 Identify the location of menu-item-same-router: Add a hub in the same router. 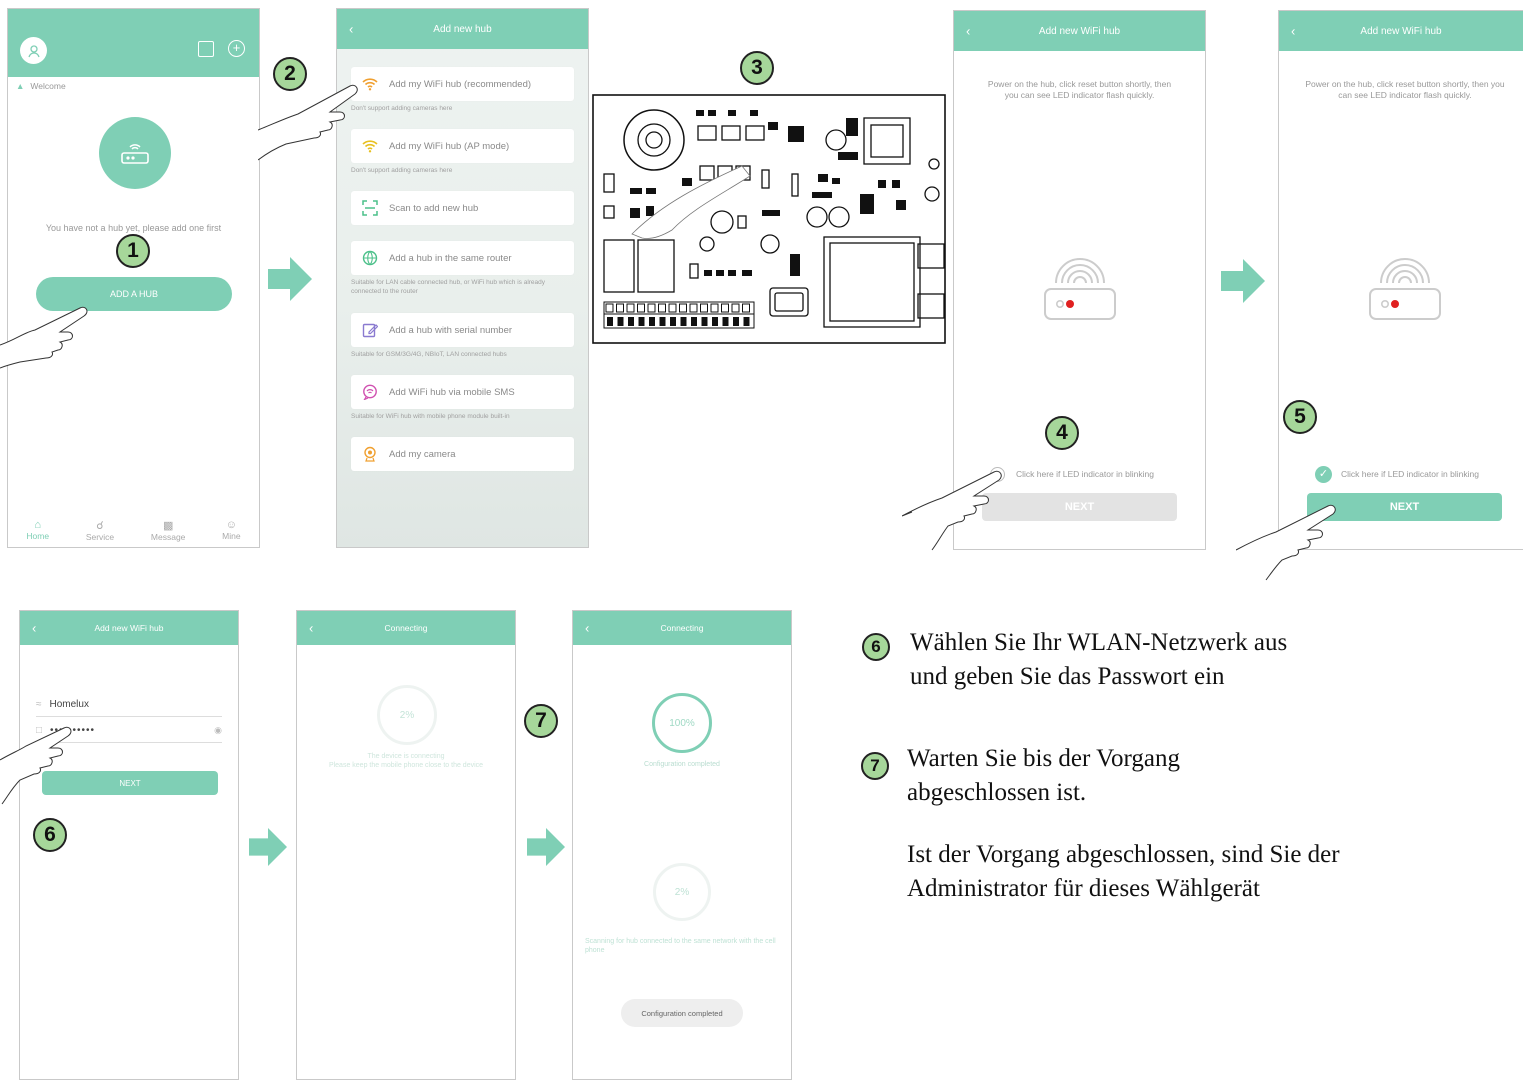
(462, 258).